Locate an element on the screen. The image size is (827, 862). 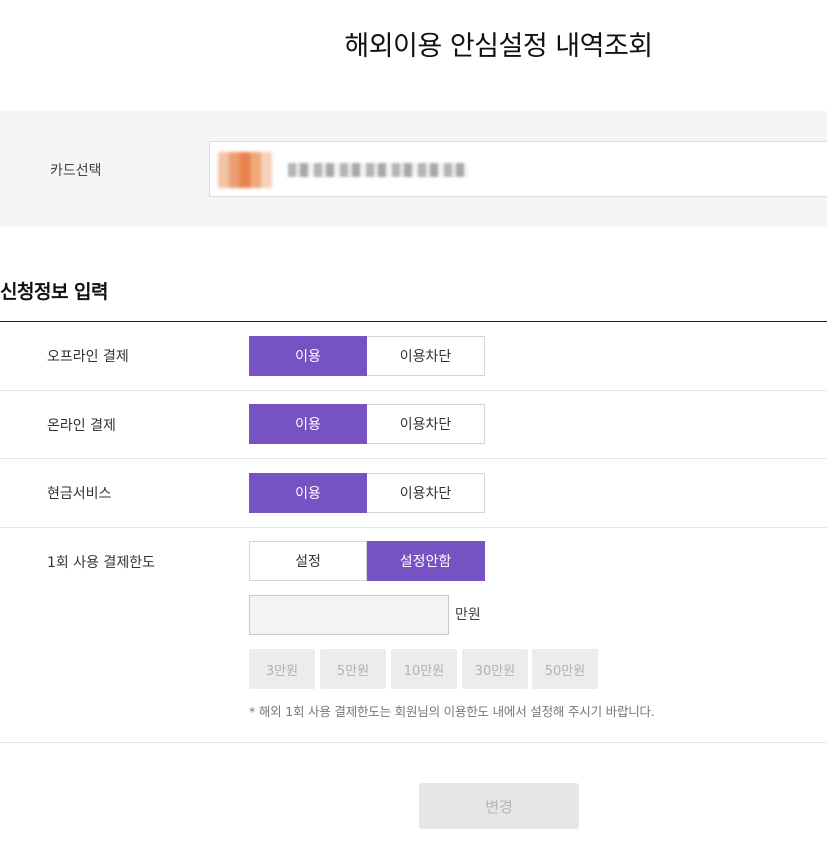
offline-block-button: 이용차단 is located at coordinates (426, 356).